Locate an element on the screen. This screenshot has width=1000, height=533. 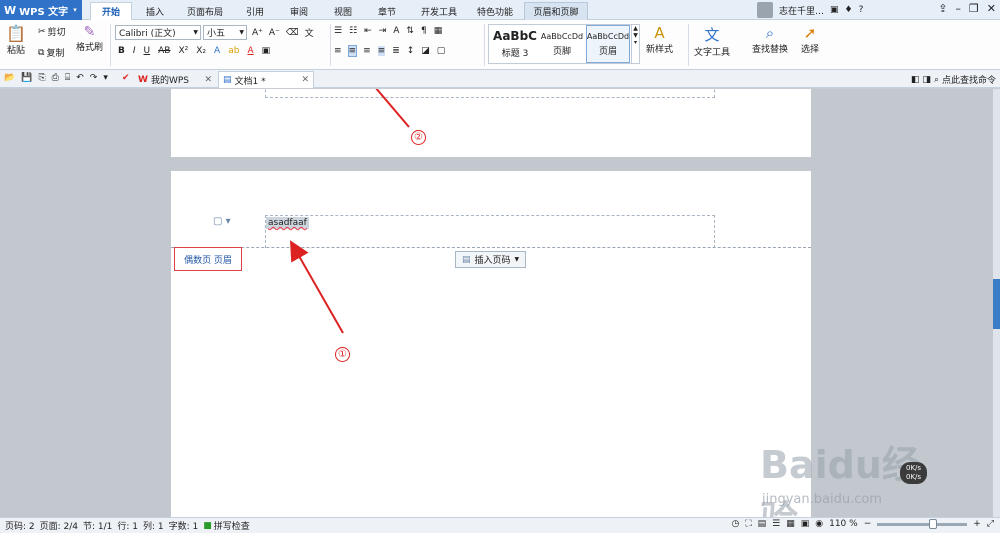
tab-my-wps: W 我的WPS ✕ is located at coordinates (175, 79).